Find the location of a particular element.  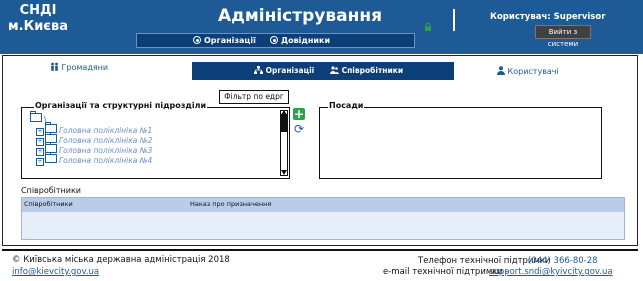

positions-panel is located at coordinates (460, 143).